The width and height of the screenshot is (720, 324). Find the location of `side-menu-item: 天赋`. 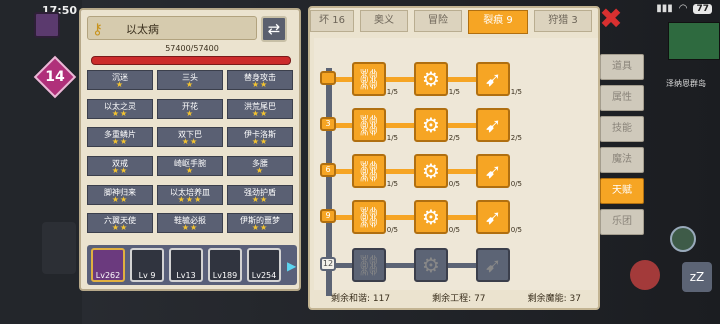

side-menu-item: 天赋 is located at coordinates (622, 191).